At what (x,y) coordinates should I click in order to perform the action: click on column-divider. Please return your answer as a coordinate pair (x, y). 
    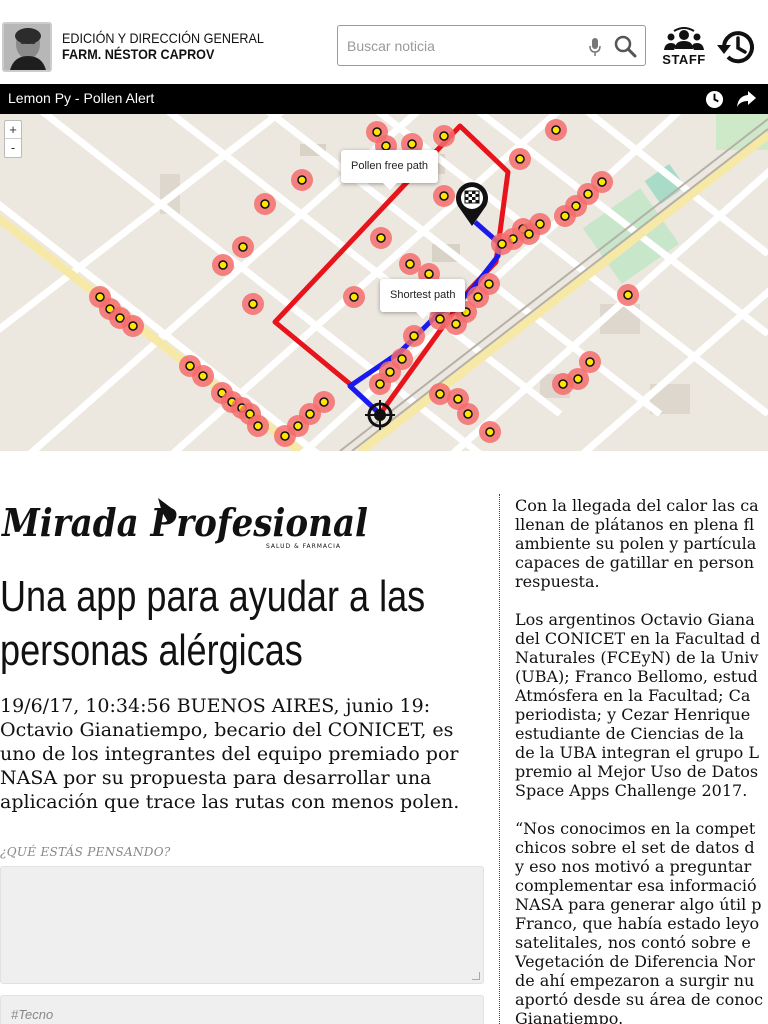
    Looking at the image, I should click on (499, 759).